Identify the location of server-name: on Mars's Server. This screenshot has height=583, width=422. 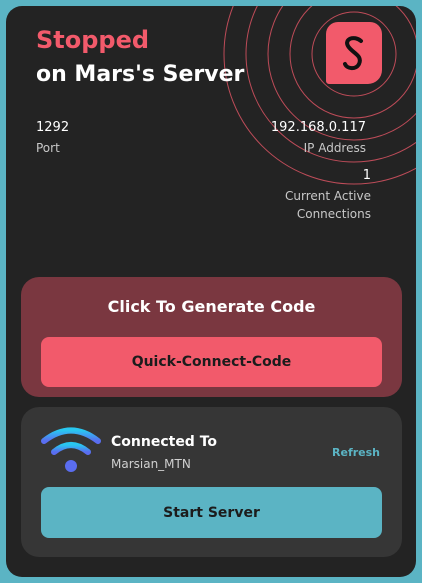
(140, 74).